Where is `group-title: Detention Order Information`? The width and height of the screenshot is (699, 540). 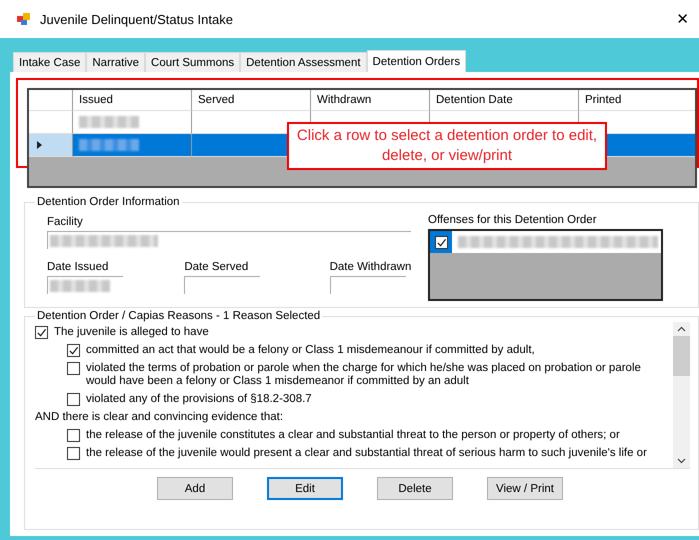
group-title: Detention Order Information is located at coordinates (108, 202).